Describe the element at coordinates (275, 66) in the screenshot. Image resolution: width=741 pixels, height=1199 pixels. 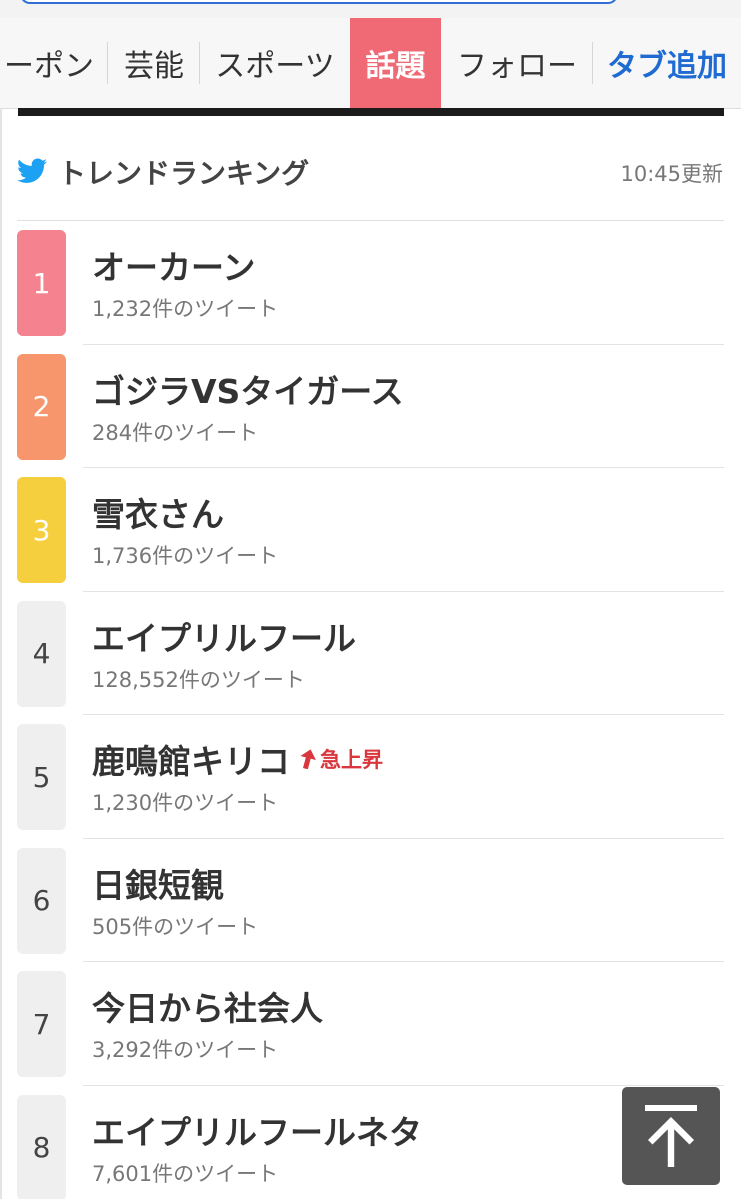
I see `tab-label: スポーツ` at that location.